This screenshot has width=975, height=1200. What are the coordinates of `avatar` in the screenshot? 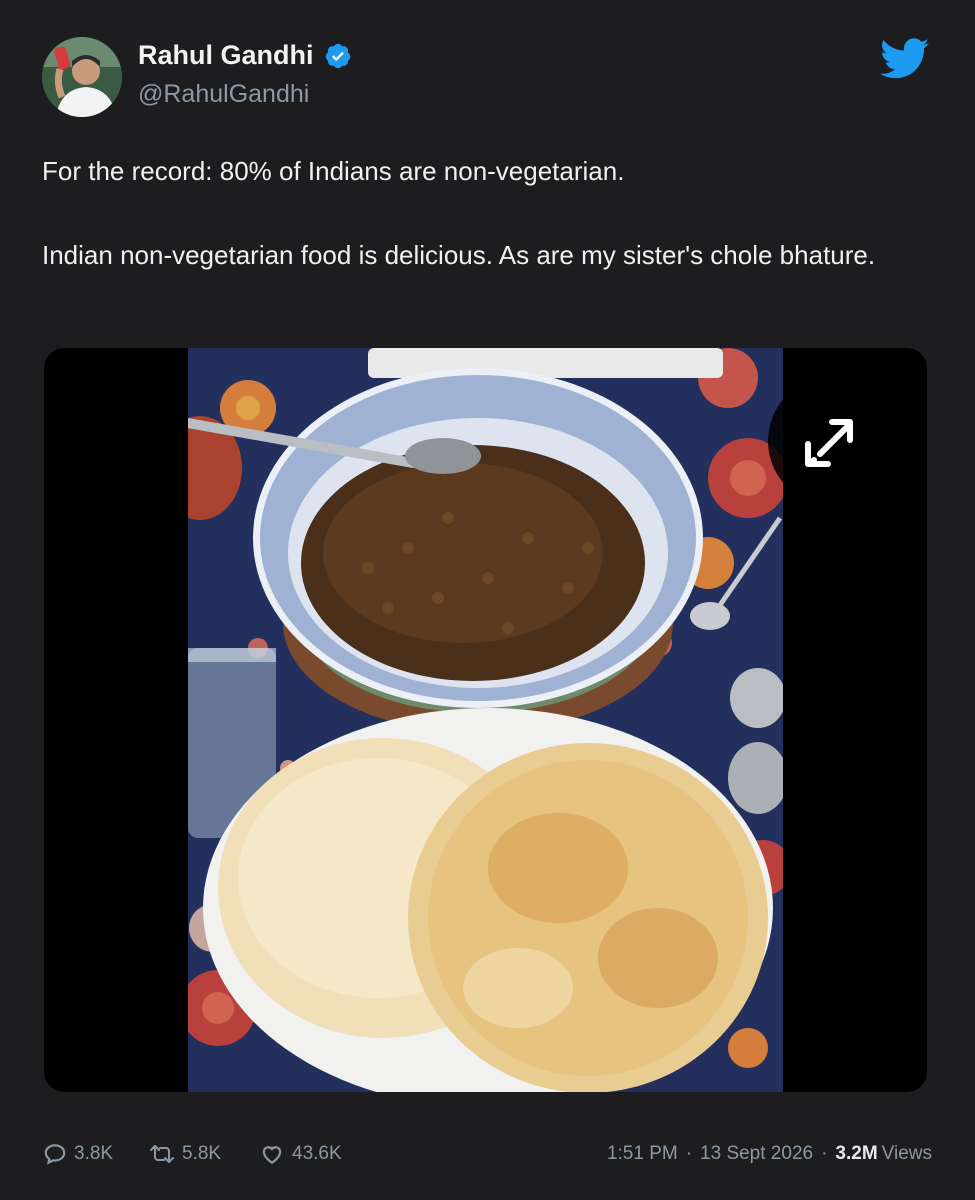 It's located at (82, 77).